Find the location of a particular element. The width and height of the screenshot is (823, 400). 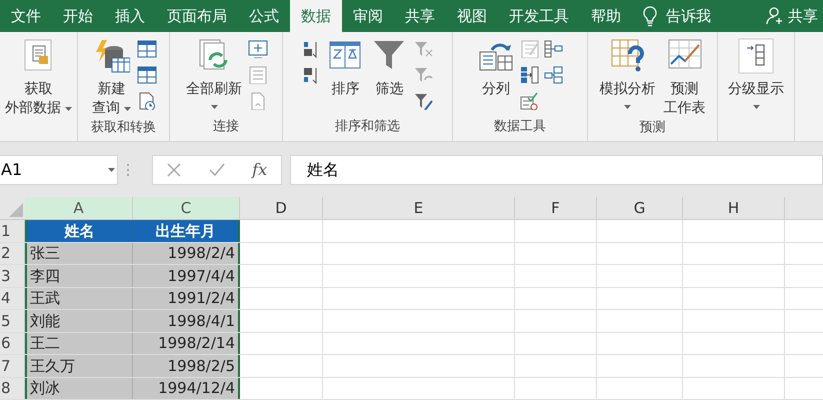

row-header: 7 is located at coordinates (12, 365).